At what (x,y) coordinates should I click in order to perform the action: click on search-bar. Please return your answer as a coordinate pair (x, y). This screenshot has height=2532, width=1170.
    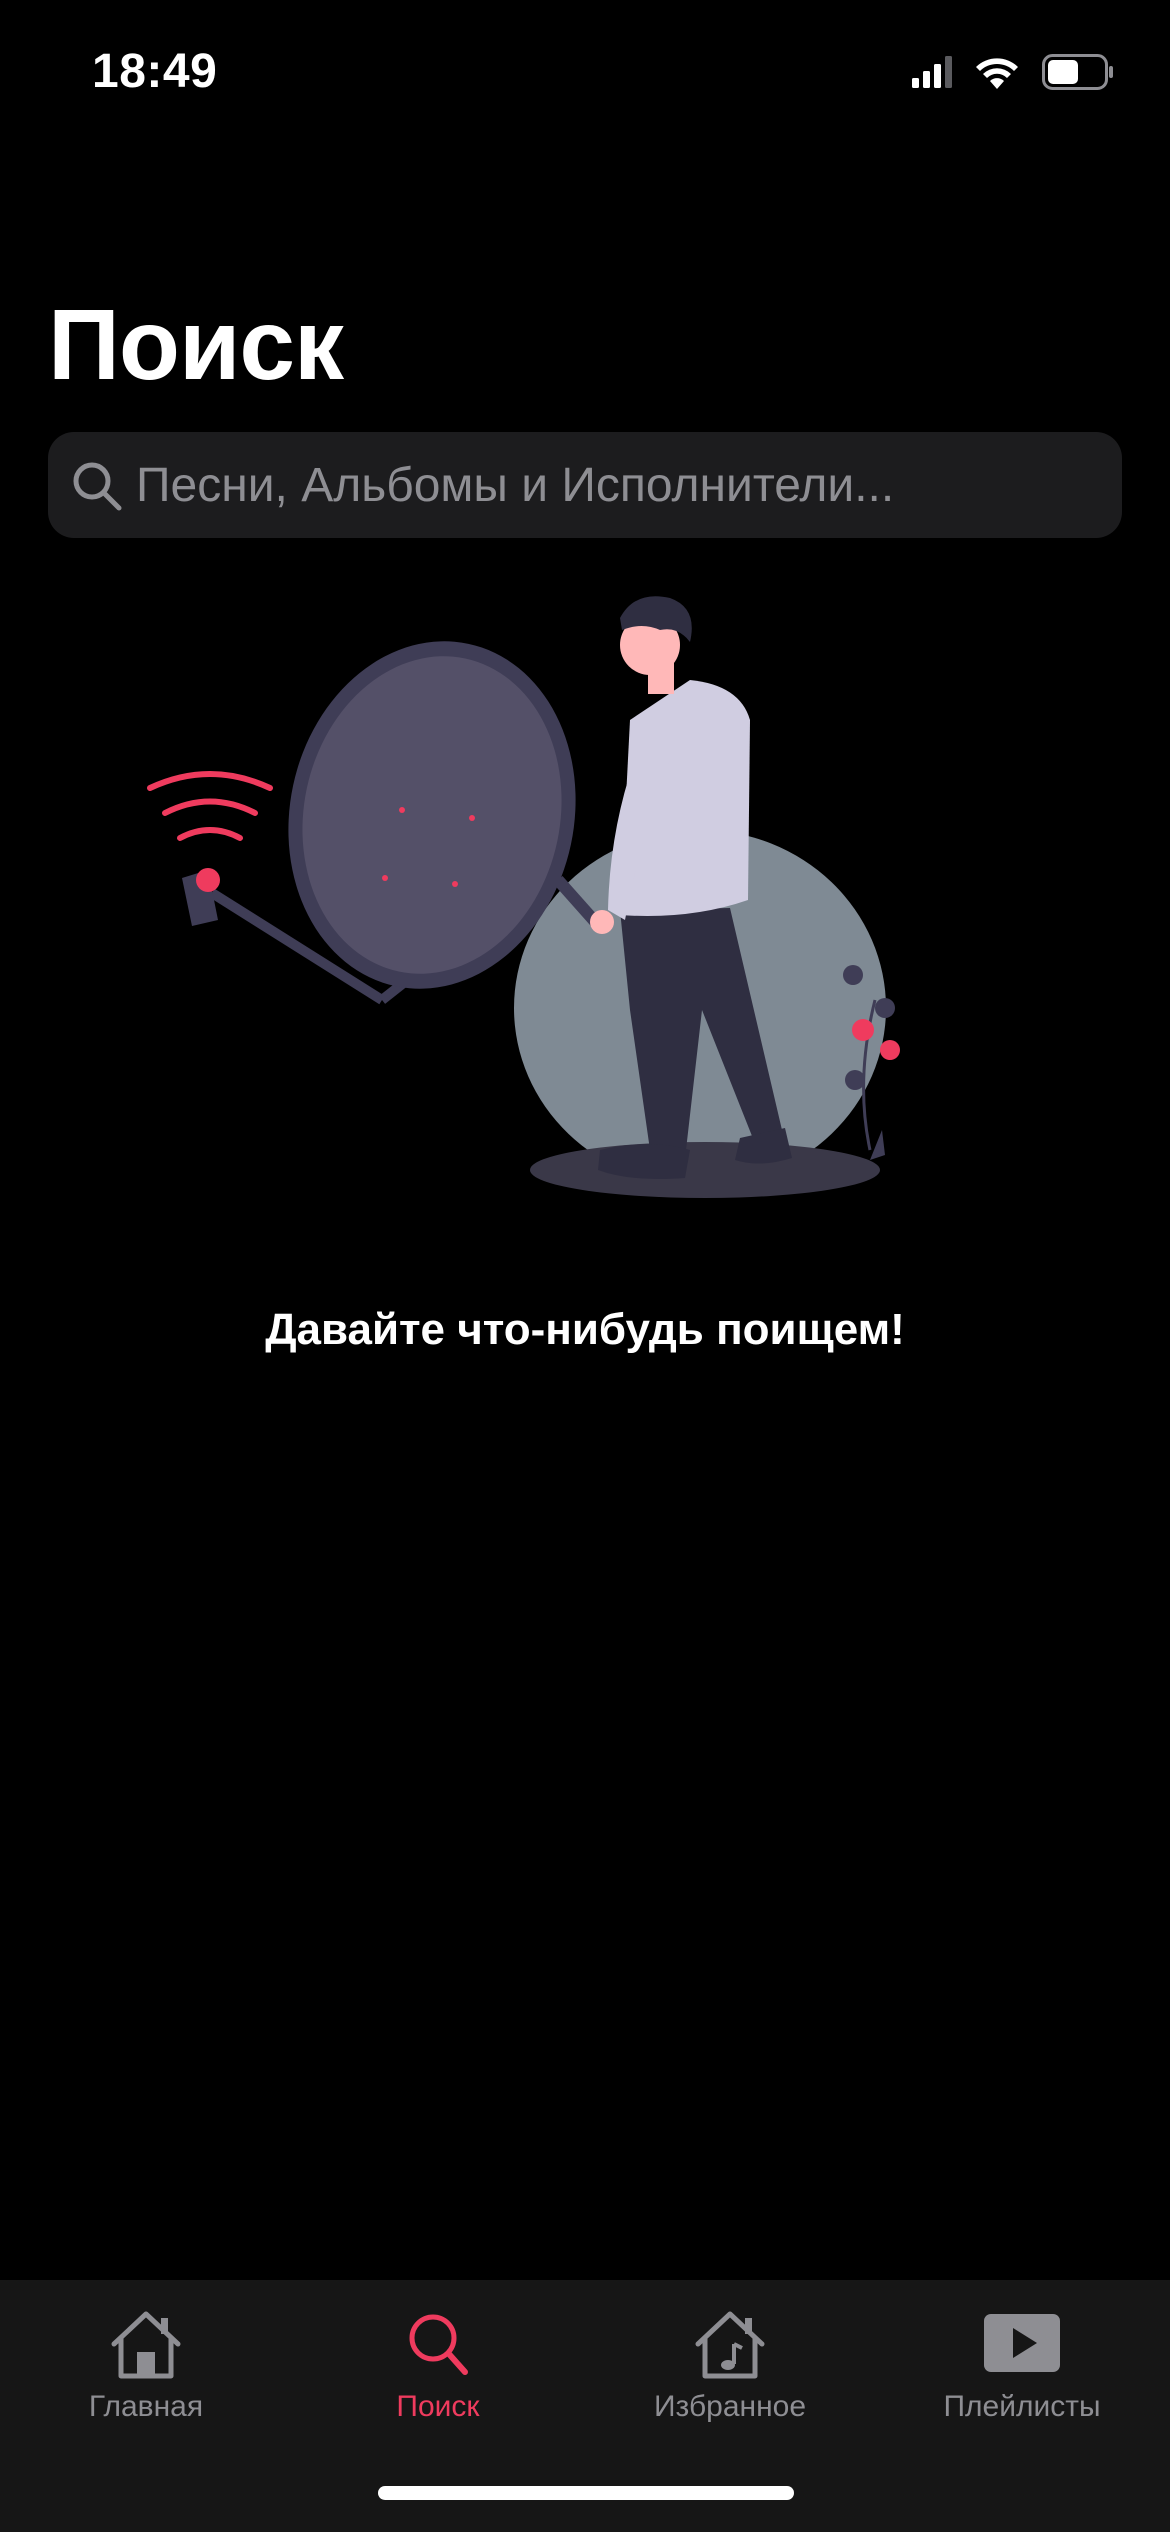
    Looking at the image, I should click on (585, 485).